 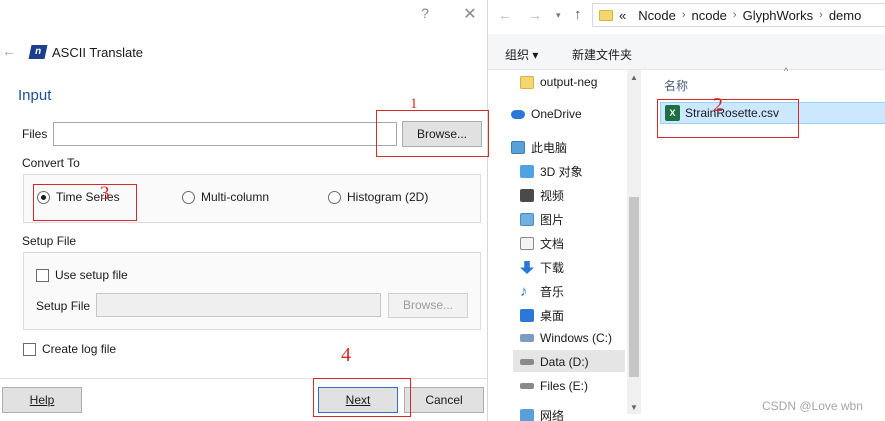 What do you see at coordinates (552, 220) in the screenshot?
I see `nav-item-label: 图片` at bounding box center [552, 220].